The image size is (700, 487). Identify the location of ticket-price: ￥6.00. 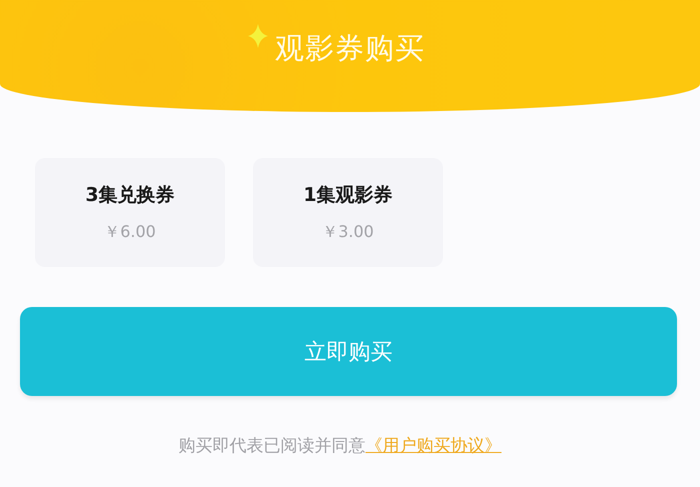
(130, 232).